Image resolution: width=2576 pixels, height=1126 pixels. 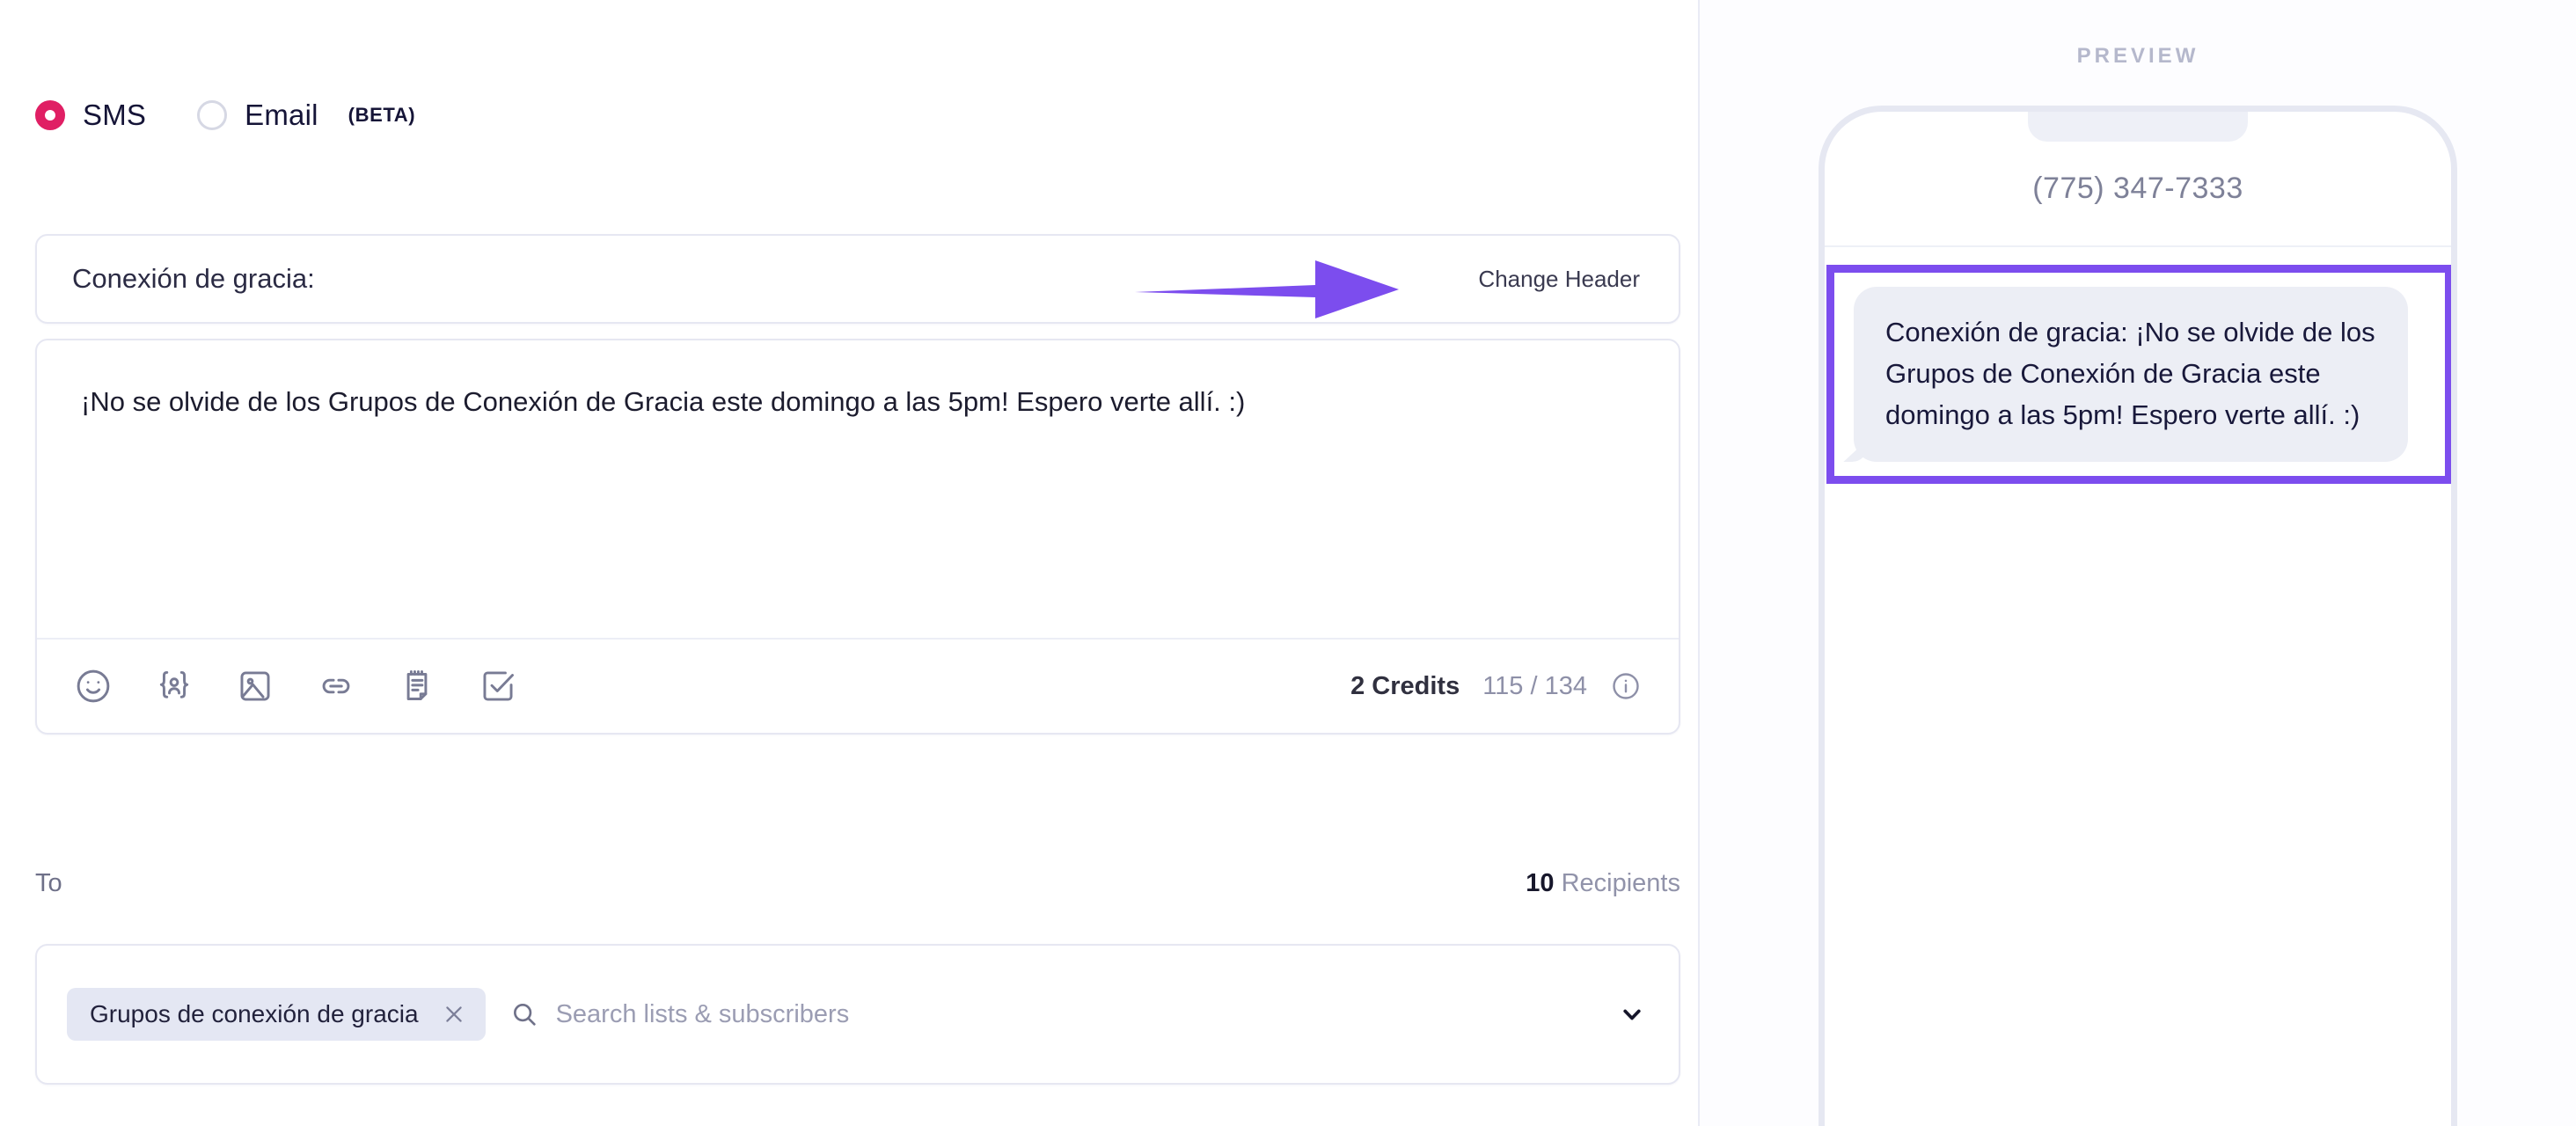 I want to click on image-icon, so click(x=255, y=686).